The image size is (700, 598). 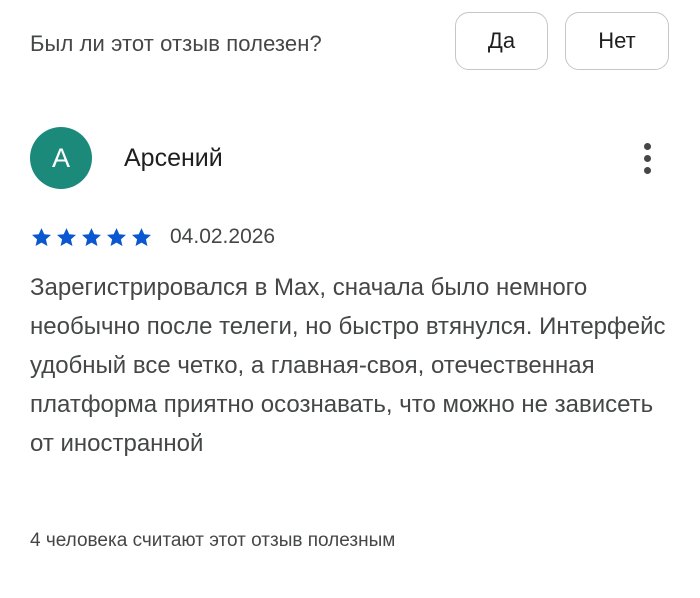 I want to click on review-date: 04.02.2026, so click(x=223, y=236).